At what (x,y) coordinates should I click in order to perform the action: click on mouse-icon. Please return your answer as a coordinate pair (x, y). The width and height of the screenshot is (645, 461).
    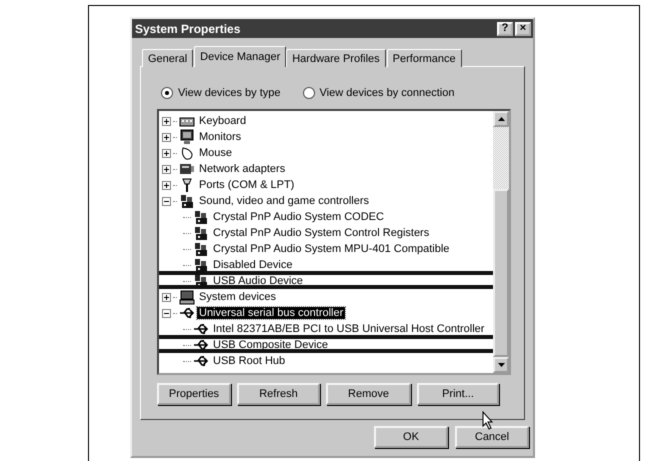
    Looking at the image, I should click on (187, 153).